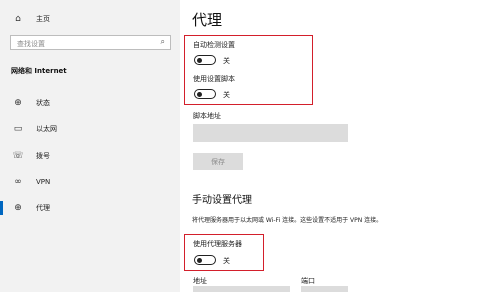  I want to click on search-icon: ⌕, so click(162, 41).